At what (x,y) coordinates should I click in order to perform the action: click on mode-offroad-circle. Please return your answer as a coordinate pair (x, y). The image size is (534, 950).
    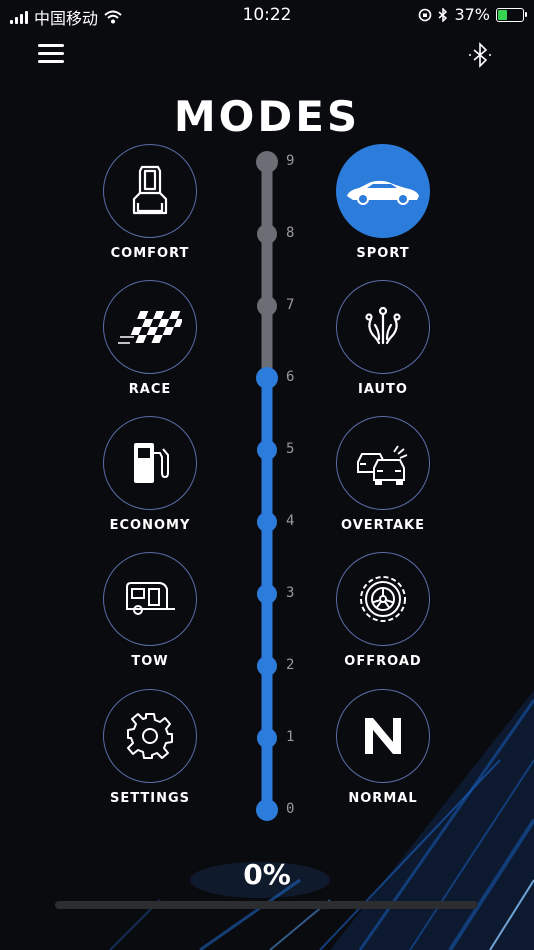
    Looking at the image, I should click on (383, 599).